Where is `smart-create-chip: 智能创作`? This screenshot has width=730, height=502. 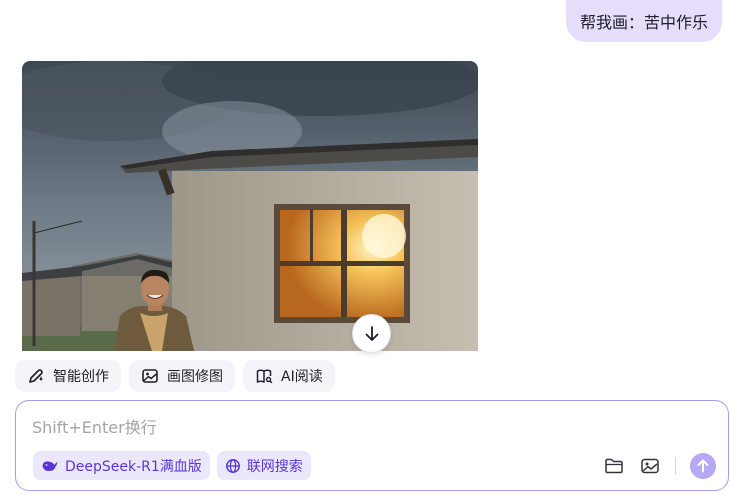 smart-create-chip: 智能创作 is located at coordinates (68, 376).